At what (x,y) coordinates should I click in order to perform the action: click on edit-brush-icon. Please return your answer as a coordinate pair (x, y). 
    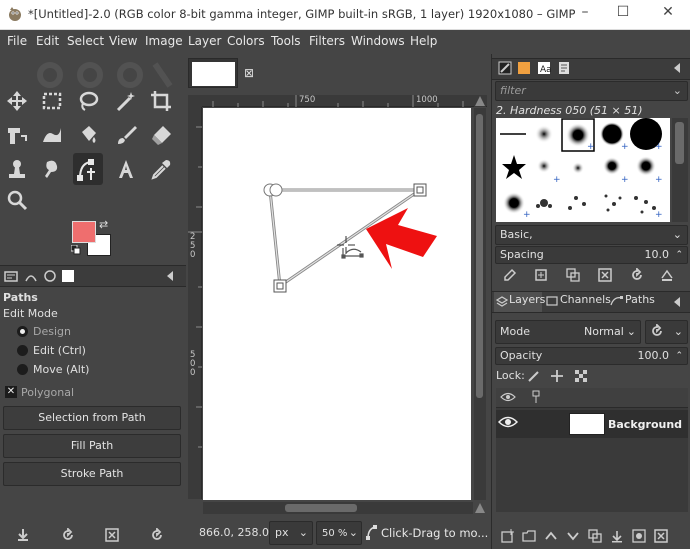
    Looking at the image, I should click on (510, 275).